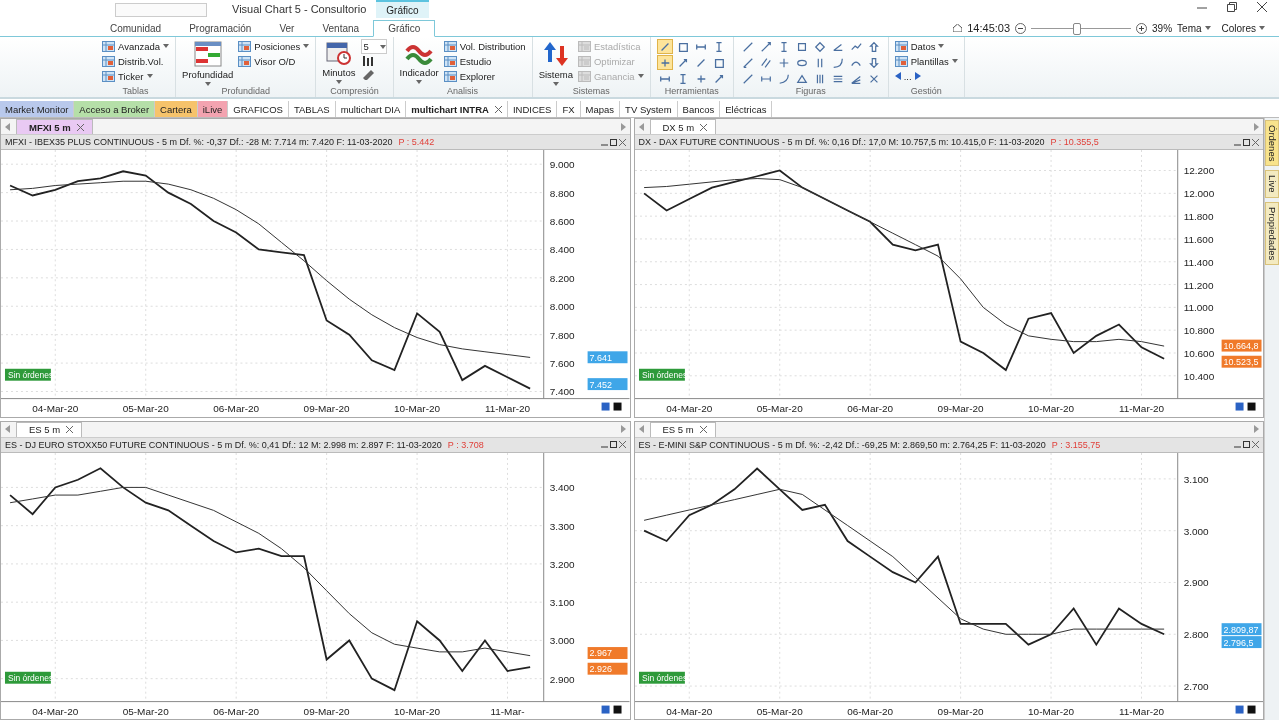  I want to click on up-arrow-icon, so click(873, 46).